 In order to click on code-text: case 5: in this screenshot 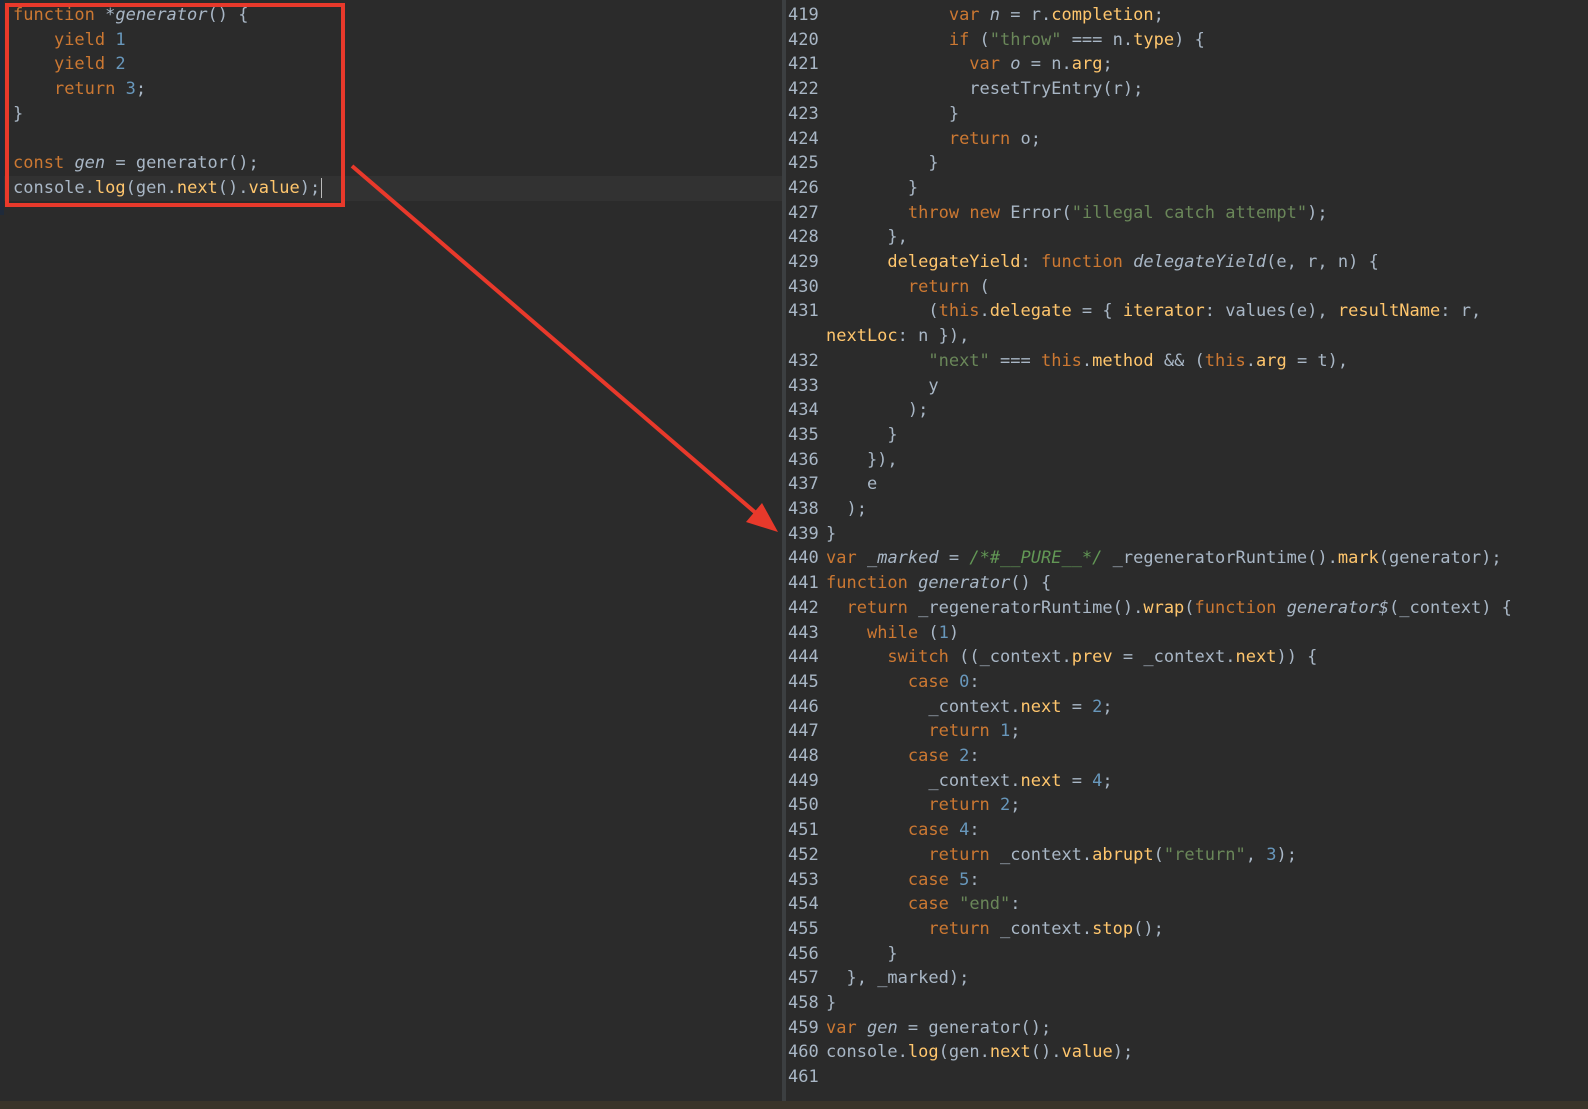, I will do `click(943, 879)`.